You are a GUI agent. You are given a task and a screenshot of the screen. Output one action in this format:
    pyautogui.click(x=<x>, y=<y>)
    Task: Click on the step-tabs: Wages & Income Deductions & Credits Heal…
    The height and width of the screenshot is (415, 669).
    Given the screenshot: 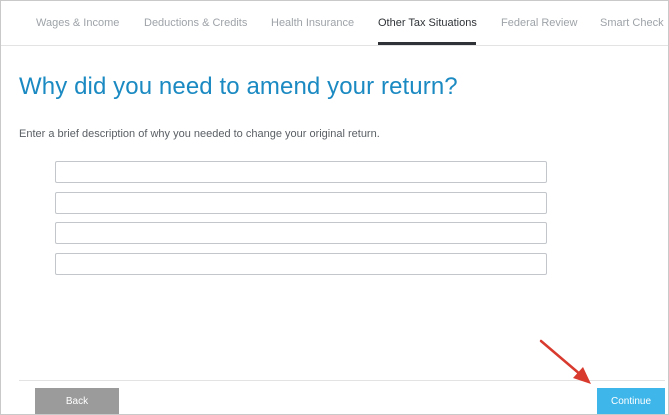 What is the action you would take?
    pyautogui.click(x=334, y=23)
    